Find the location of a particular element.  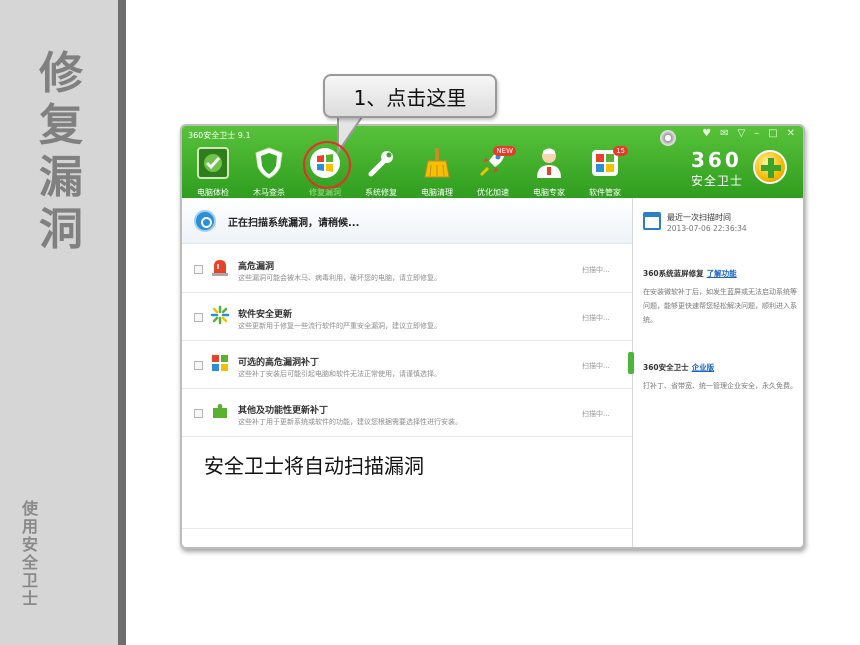

tab-pc-cleanup: 电脑清理 is located at coordinates (437, 171).